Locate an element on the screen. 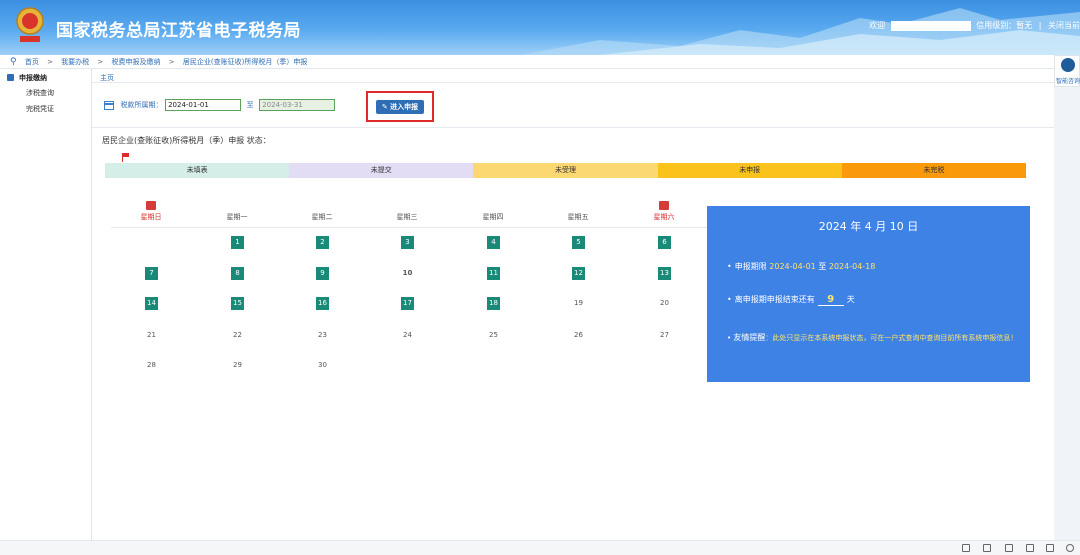  calendar-day: 8 is located at coordinates (237, 273).